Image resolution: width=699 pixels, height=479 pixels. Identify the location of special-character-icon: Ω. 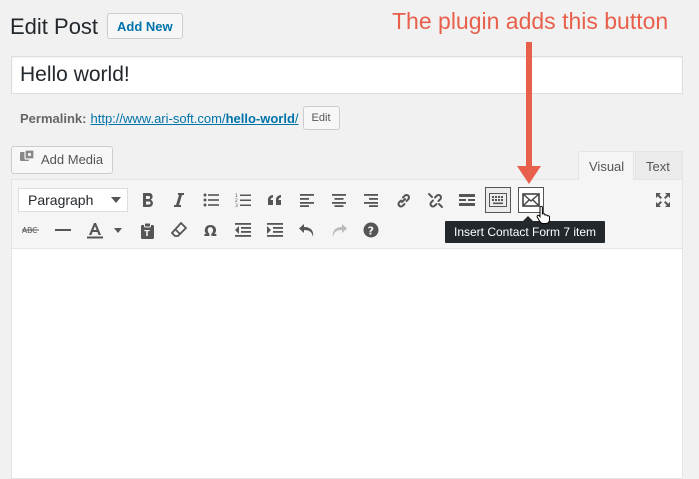
(211, 230).